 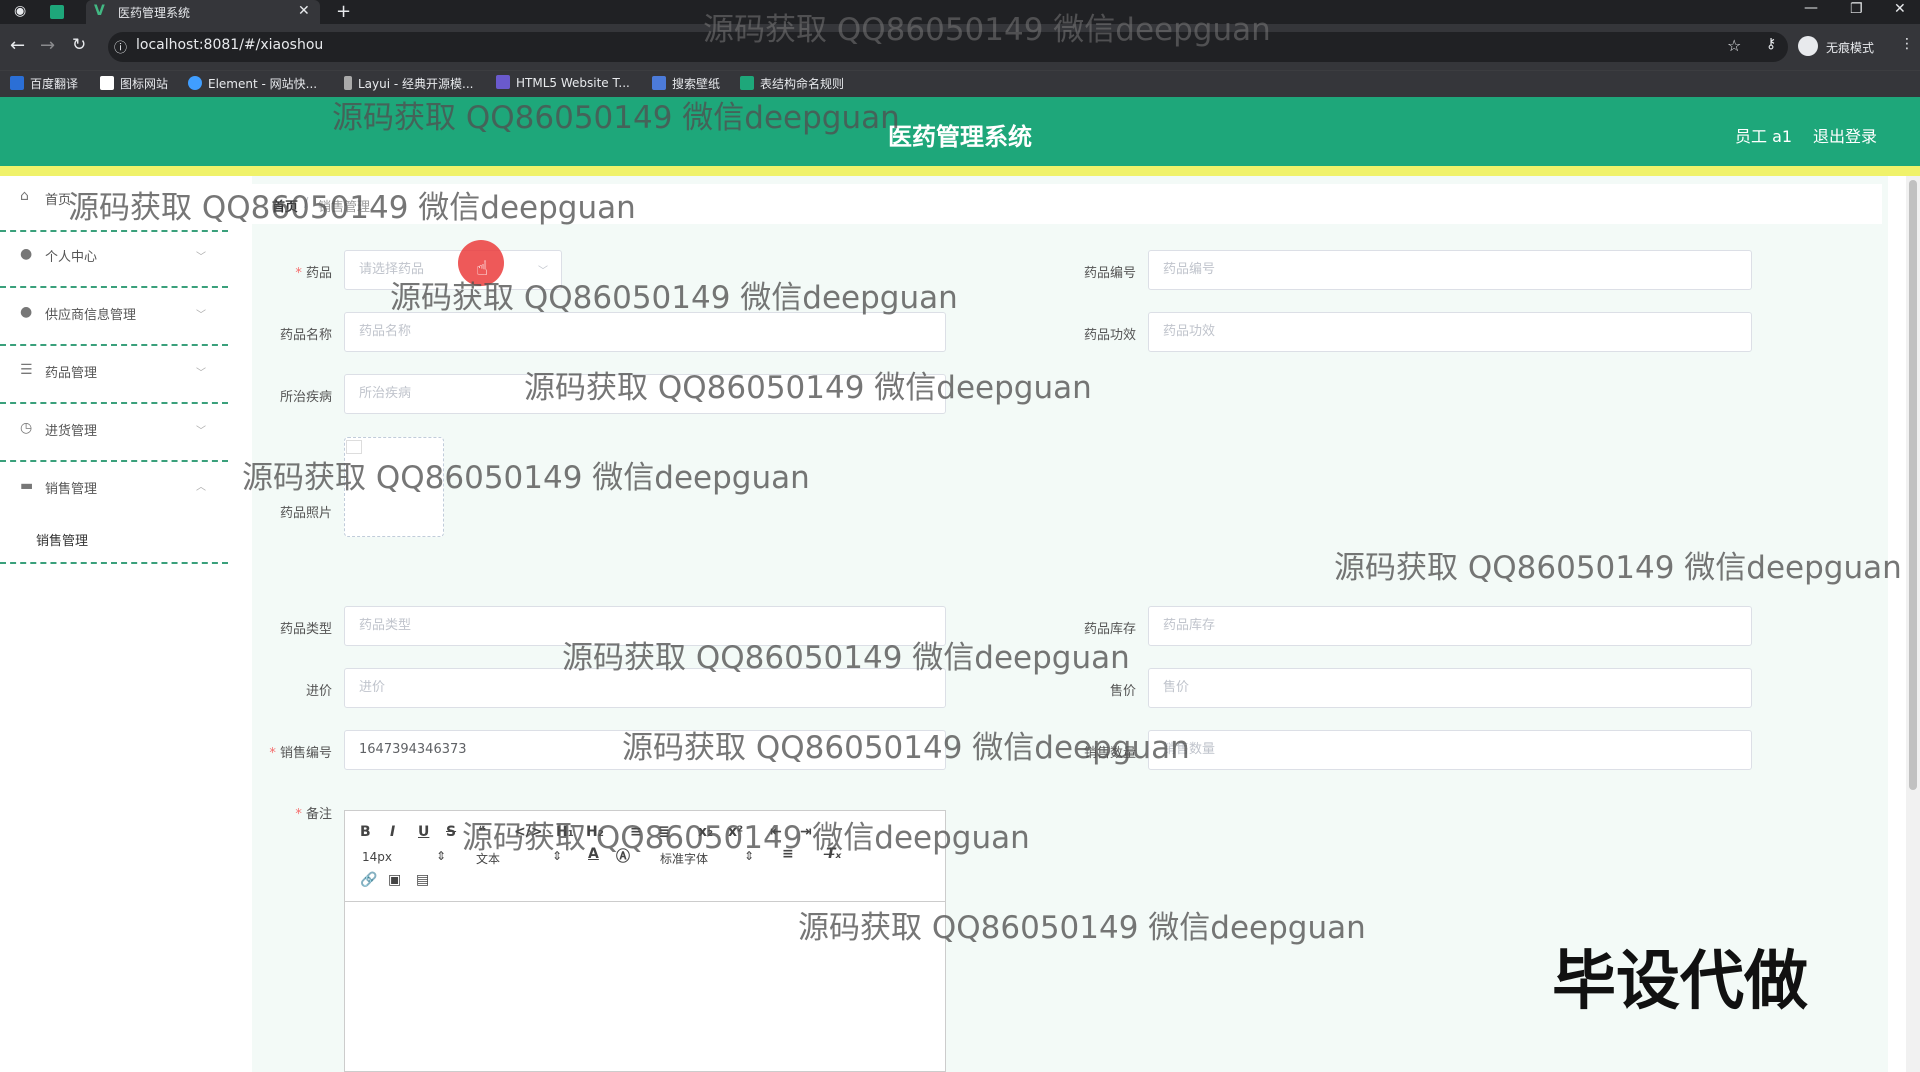 I want to click on profile-label: 无痕模式, so click(x=1850, y=47).